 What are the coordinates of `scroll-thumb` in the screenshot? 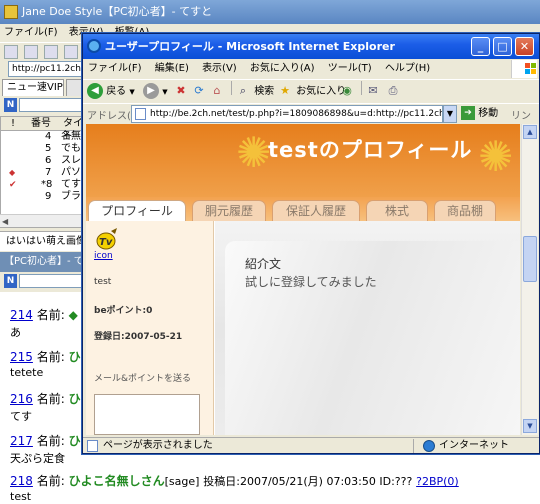 It's located at (530, 259).